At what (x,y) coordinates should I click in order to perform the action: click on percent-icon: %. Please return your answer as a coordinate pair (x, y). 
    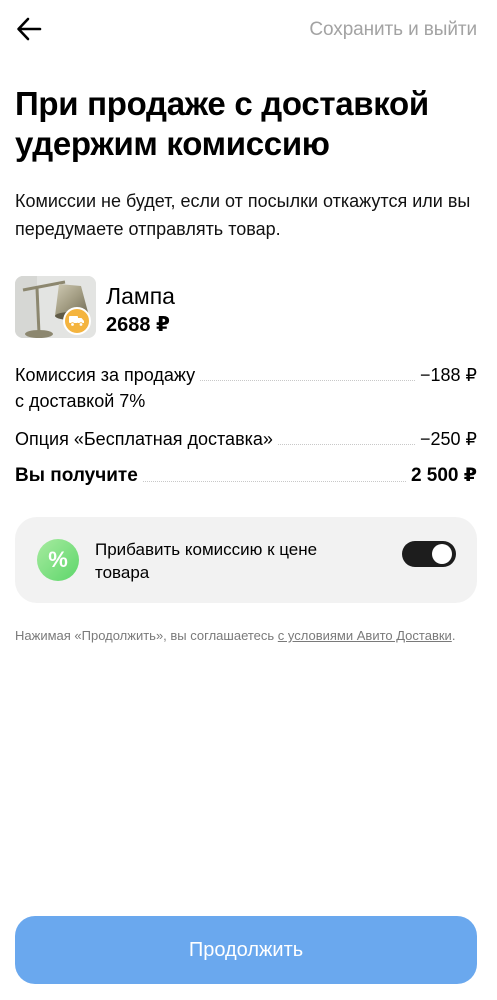
    Looking at the image, I should click on (58, 560).